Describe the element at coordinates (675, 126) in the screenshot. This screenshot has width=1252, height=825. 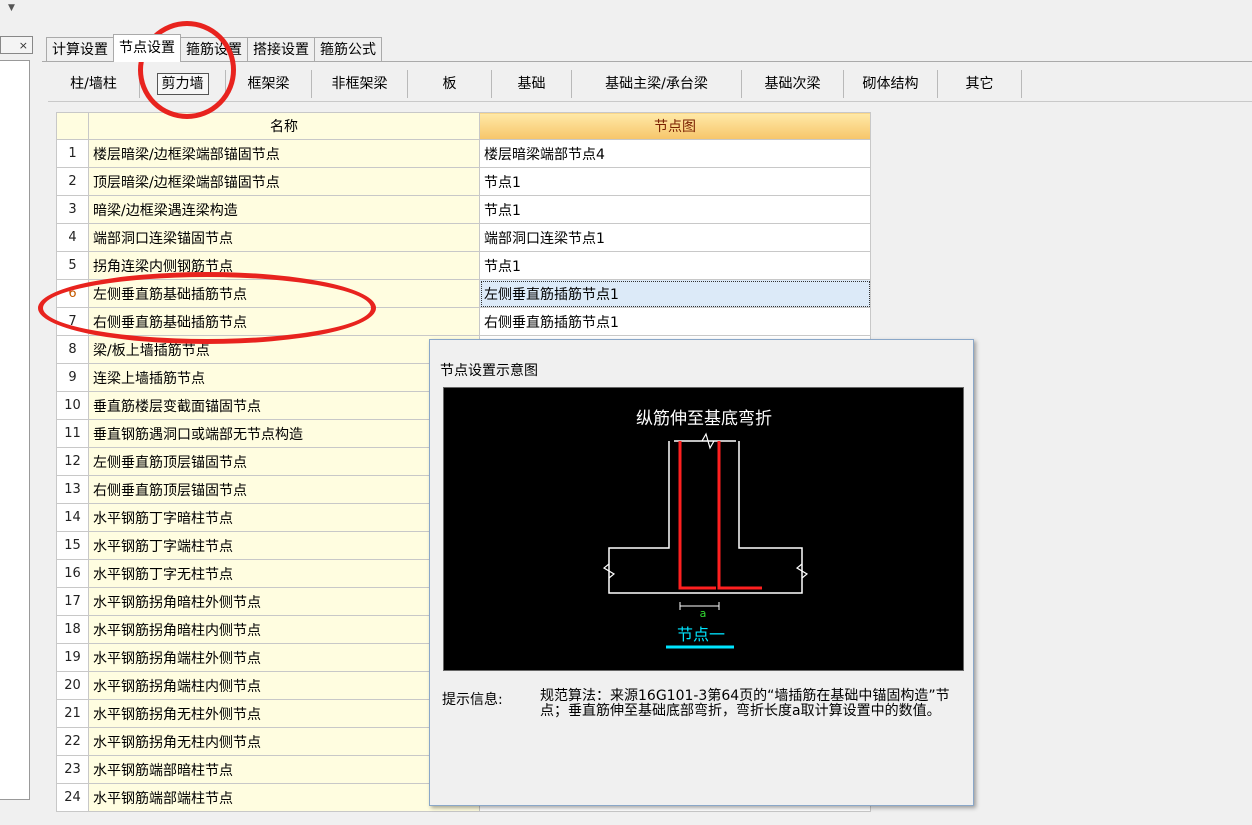
I see `node-column-header: 节点图` at that location.